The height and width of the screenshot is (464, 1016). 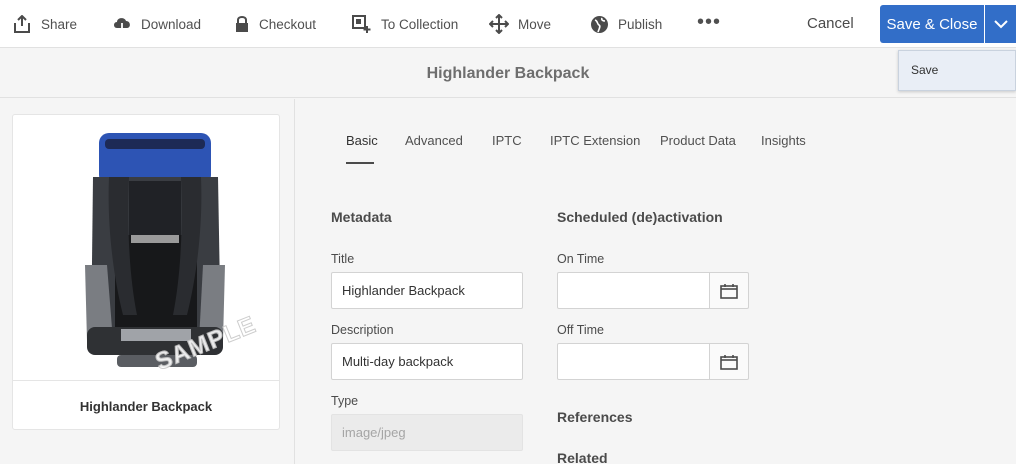 What do you see at coordinates (361, 217) in the screenshot?
I see `metadata-heading: Metadata` at bounding box center [361, 217].